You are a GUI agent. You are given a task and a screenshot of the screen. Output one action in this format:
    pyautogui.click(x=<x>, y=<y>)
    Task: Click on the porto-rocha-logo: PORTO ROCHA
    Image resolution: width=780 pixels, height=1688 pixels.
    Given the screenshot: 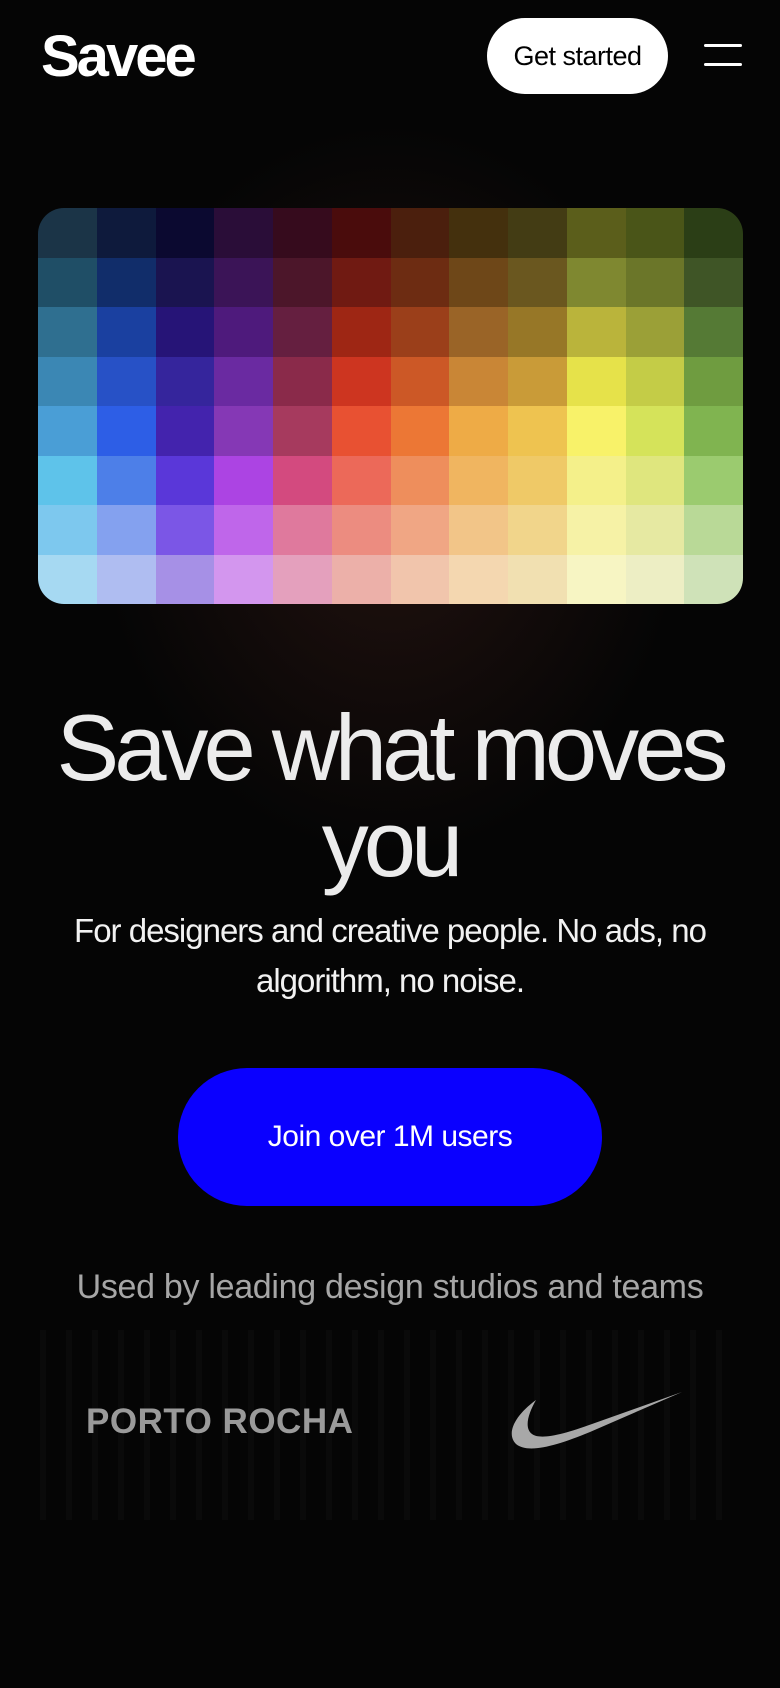 What is the action you would take?
    pyautogui.click(x=220, y=1421)
    